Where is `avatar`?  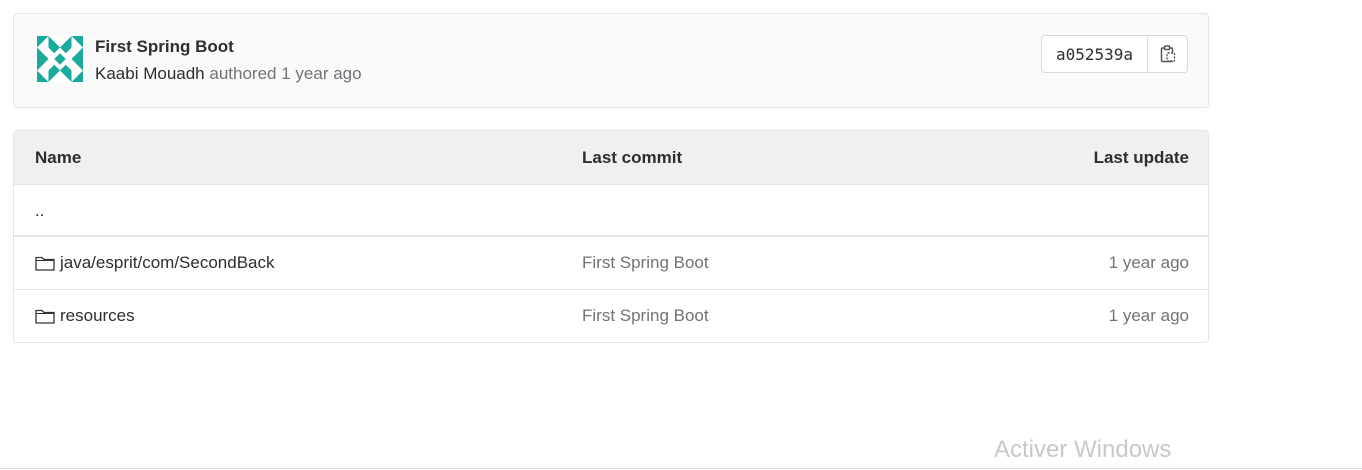 avatar is located at coordinates (60, 59).